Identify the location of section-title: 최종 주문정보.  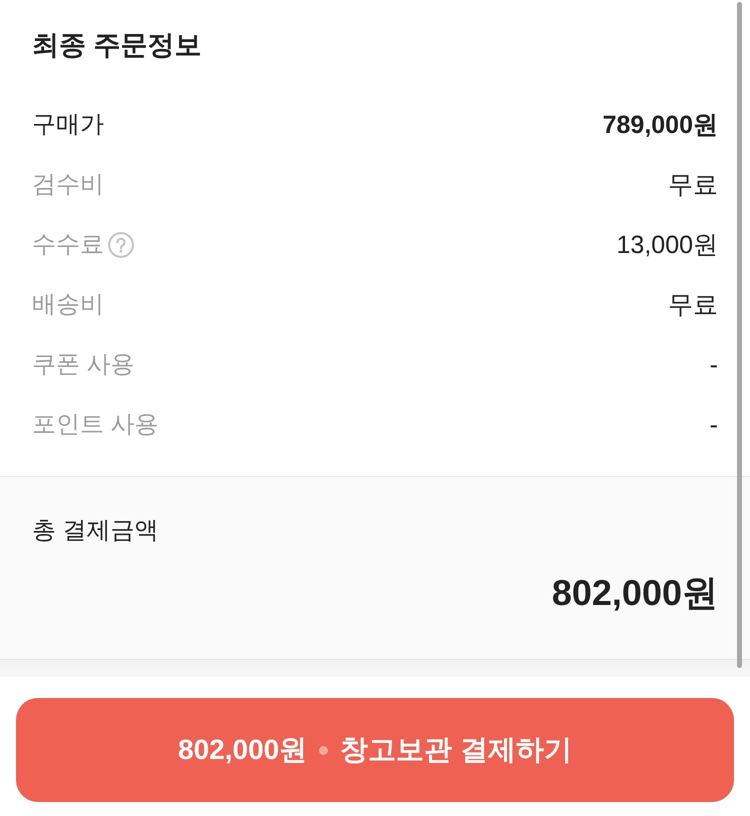
(117, 45).